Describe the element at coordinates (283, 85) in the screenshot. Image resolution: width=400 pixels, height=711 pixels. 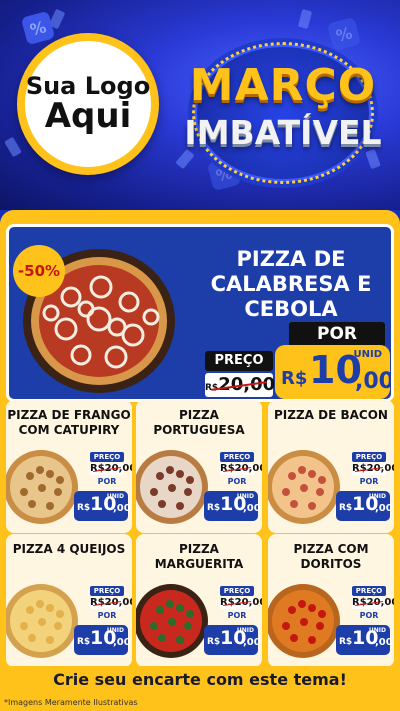
I see `campaign-title: MARÇO` at that location.